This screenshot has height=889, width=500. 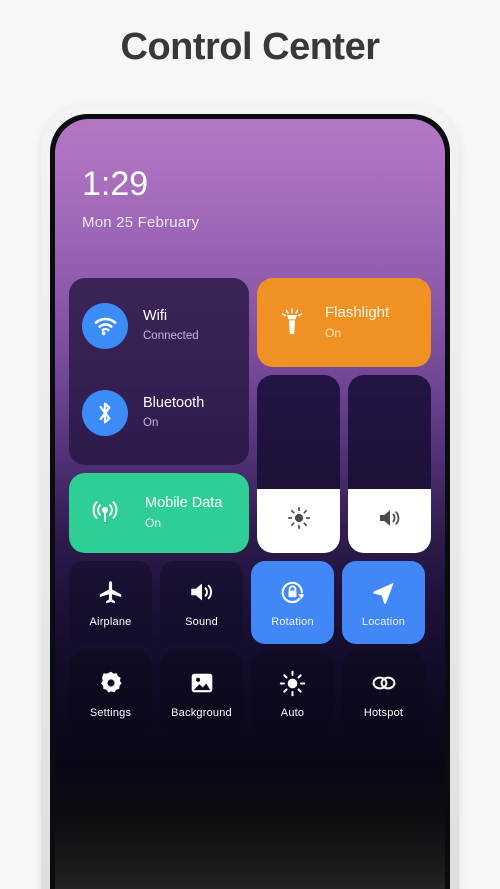 What do you see at coordinates (292, 322) in the screenshot?
I see `flashlight-icon` at bounding box center [292, 322].